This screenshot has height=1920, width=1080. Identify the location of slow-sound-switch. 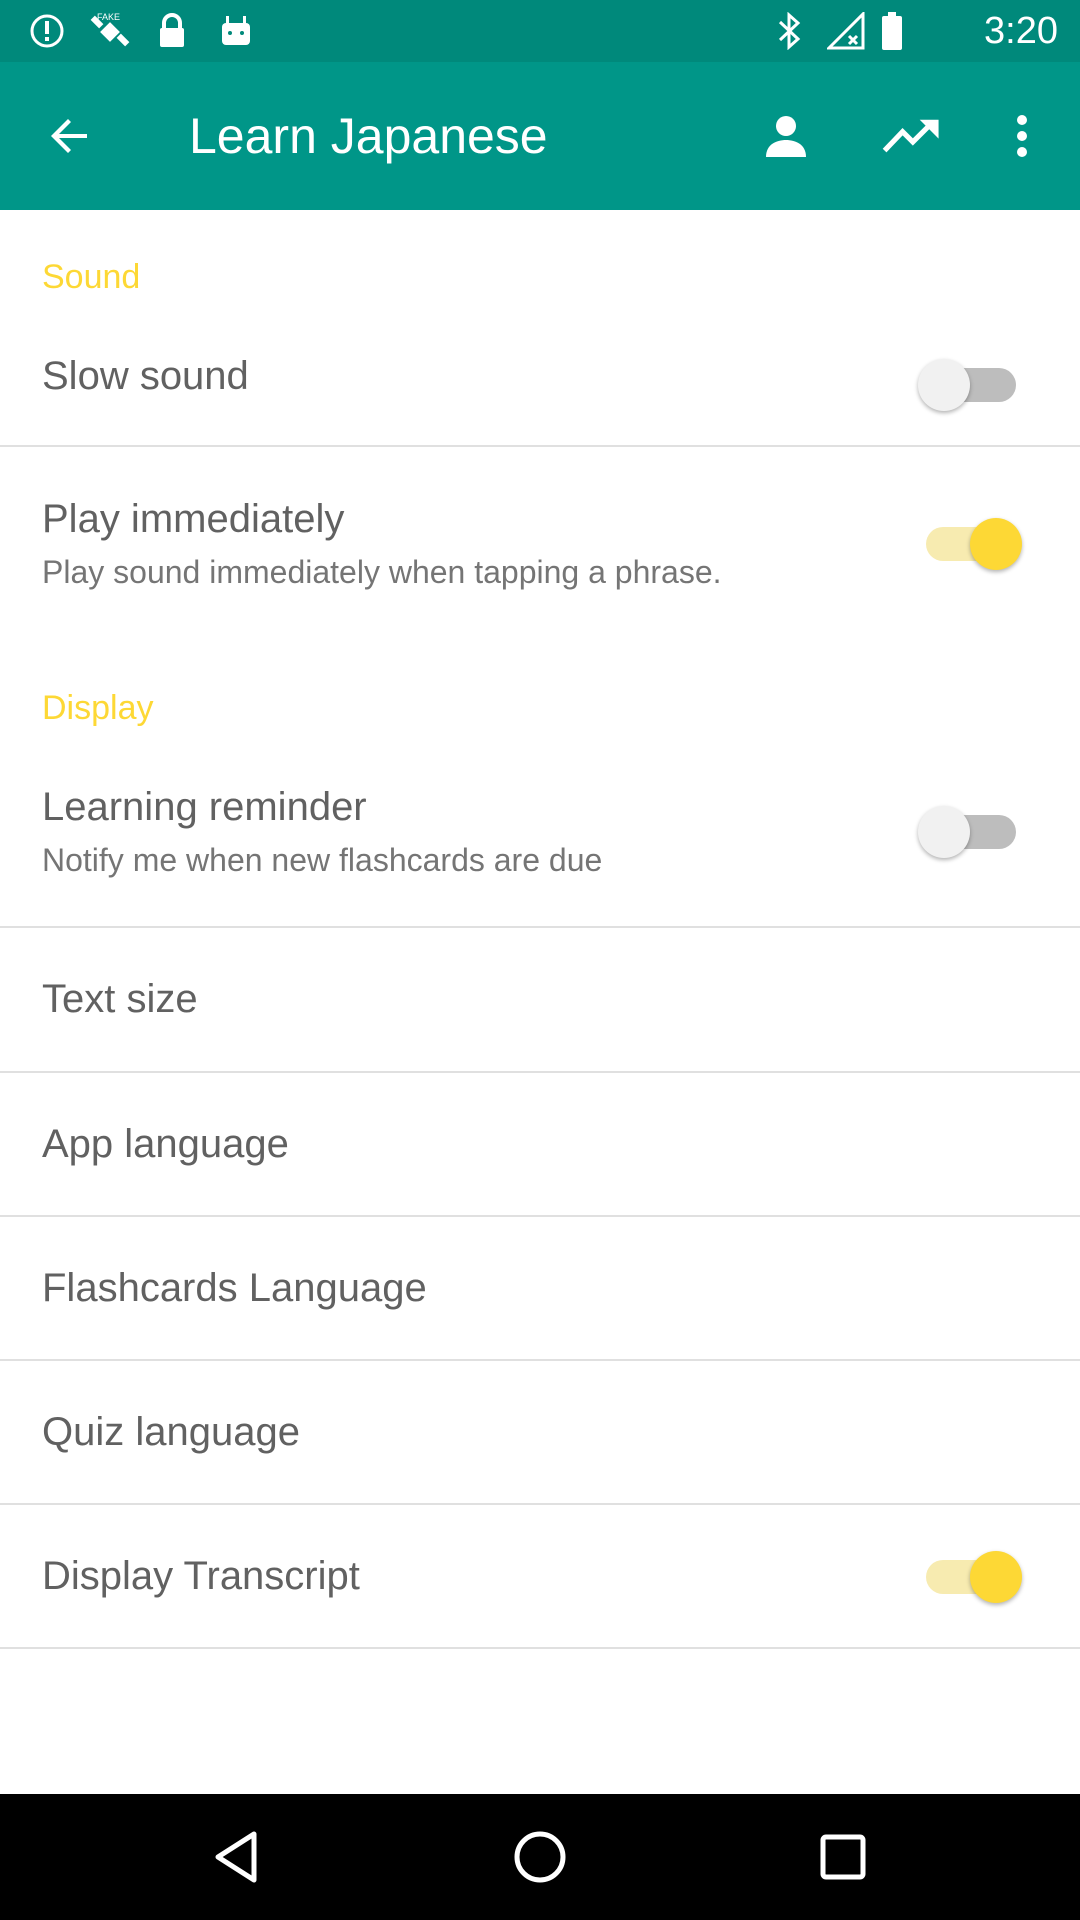
(974, 384).